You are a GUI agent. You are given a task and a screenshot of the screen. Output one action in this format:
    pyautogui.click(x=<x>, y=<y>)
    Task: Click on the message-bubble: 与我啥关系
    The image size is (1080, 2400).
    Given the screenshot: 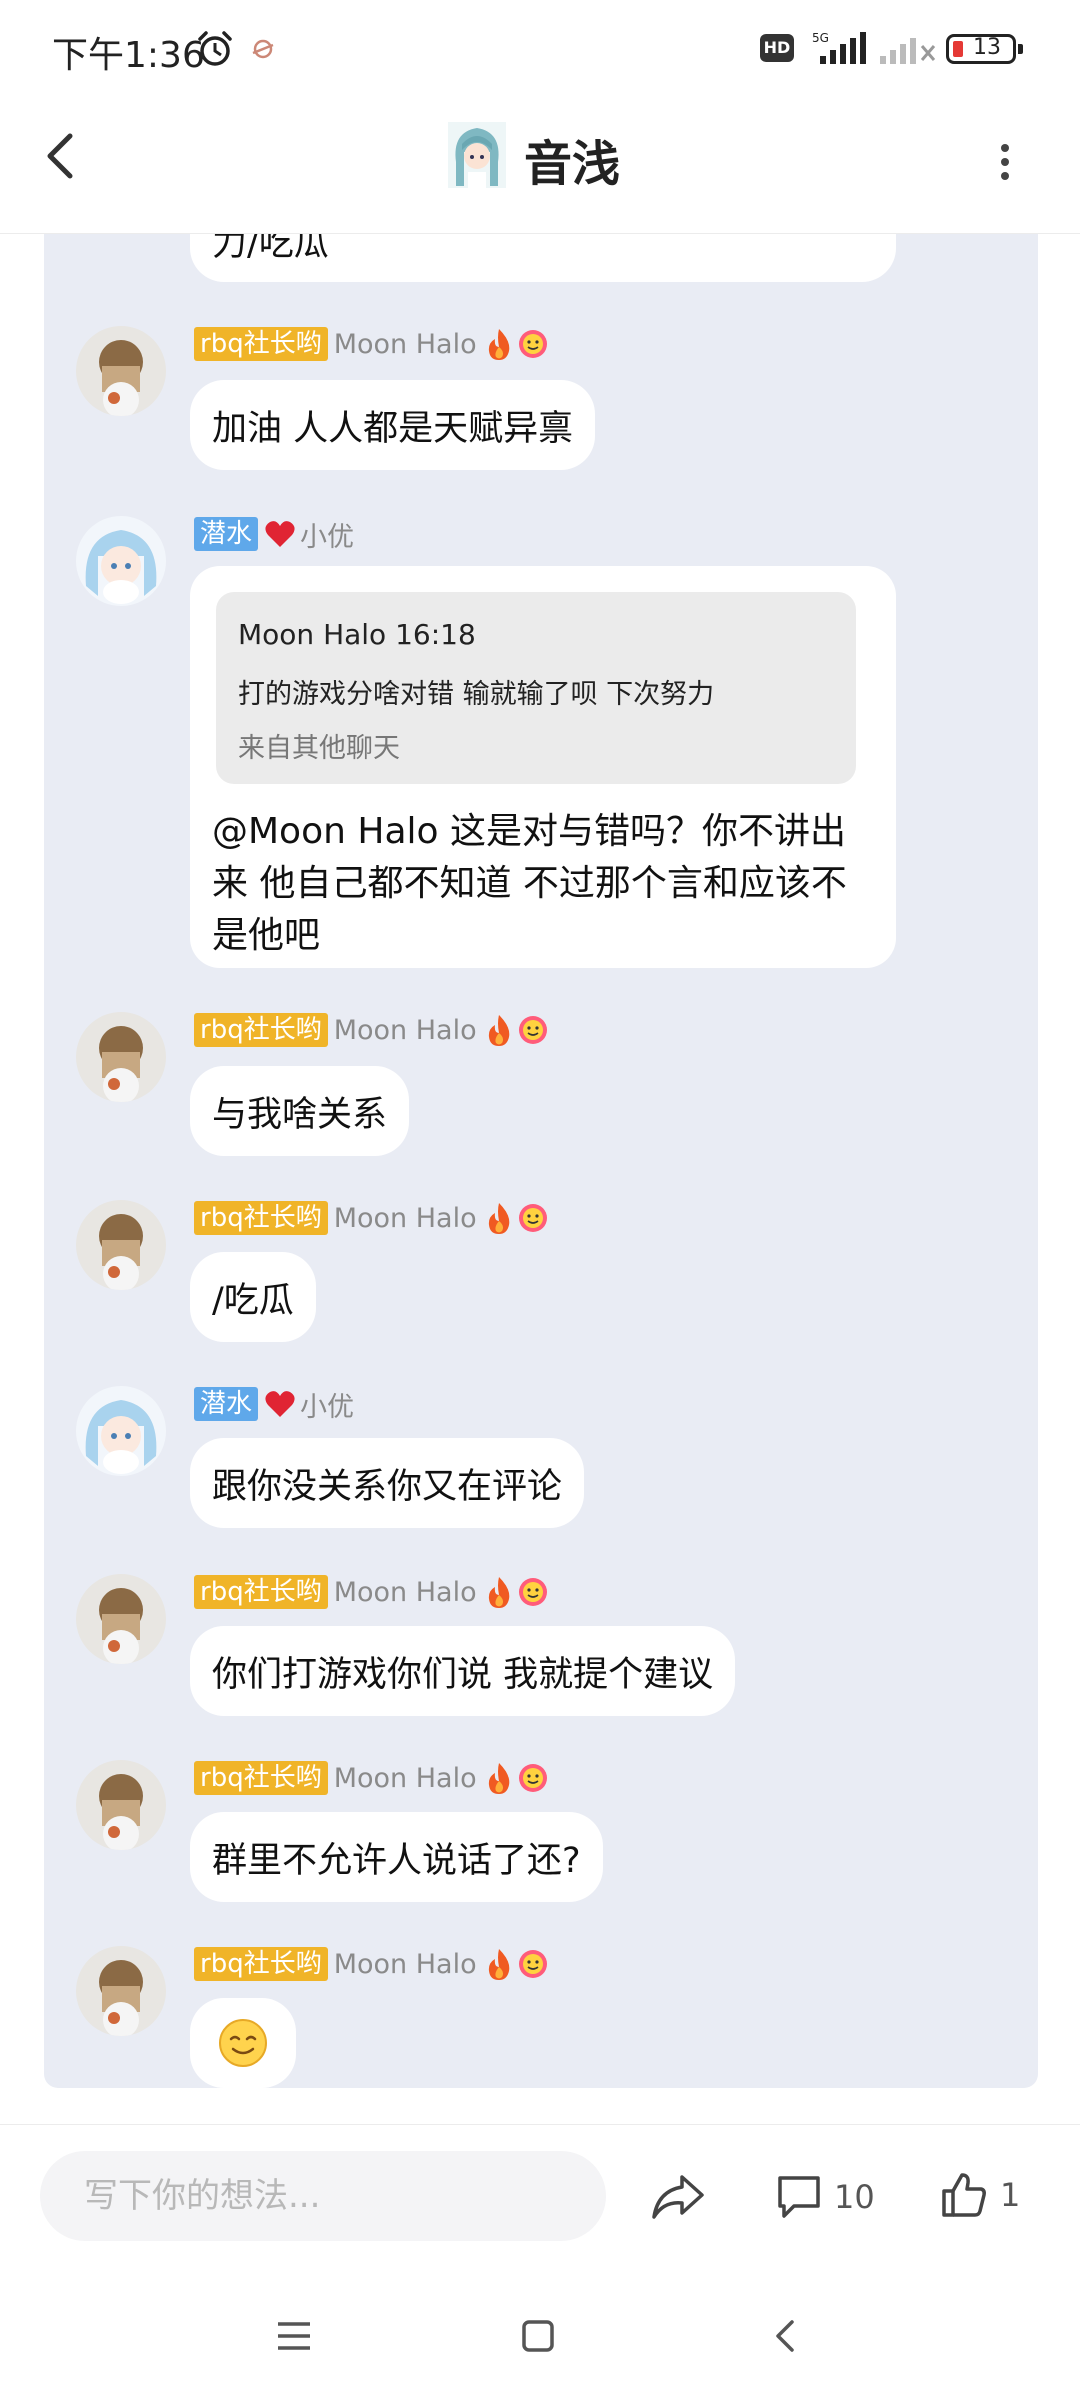 What is the action you would take?
    pyautogui.click(x=300, y=1111)
    